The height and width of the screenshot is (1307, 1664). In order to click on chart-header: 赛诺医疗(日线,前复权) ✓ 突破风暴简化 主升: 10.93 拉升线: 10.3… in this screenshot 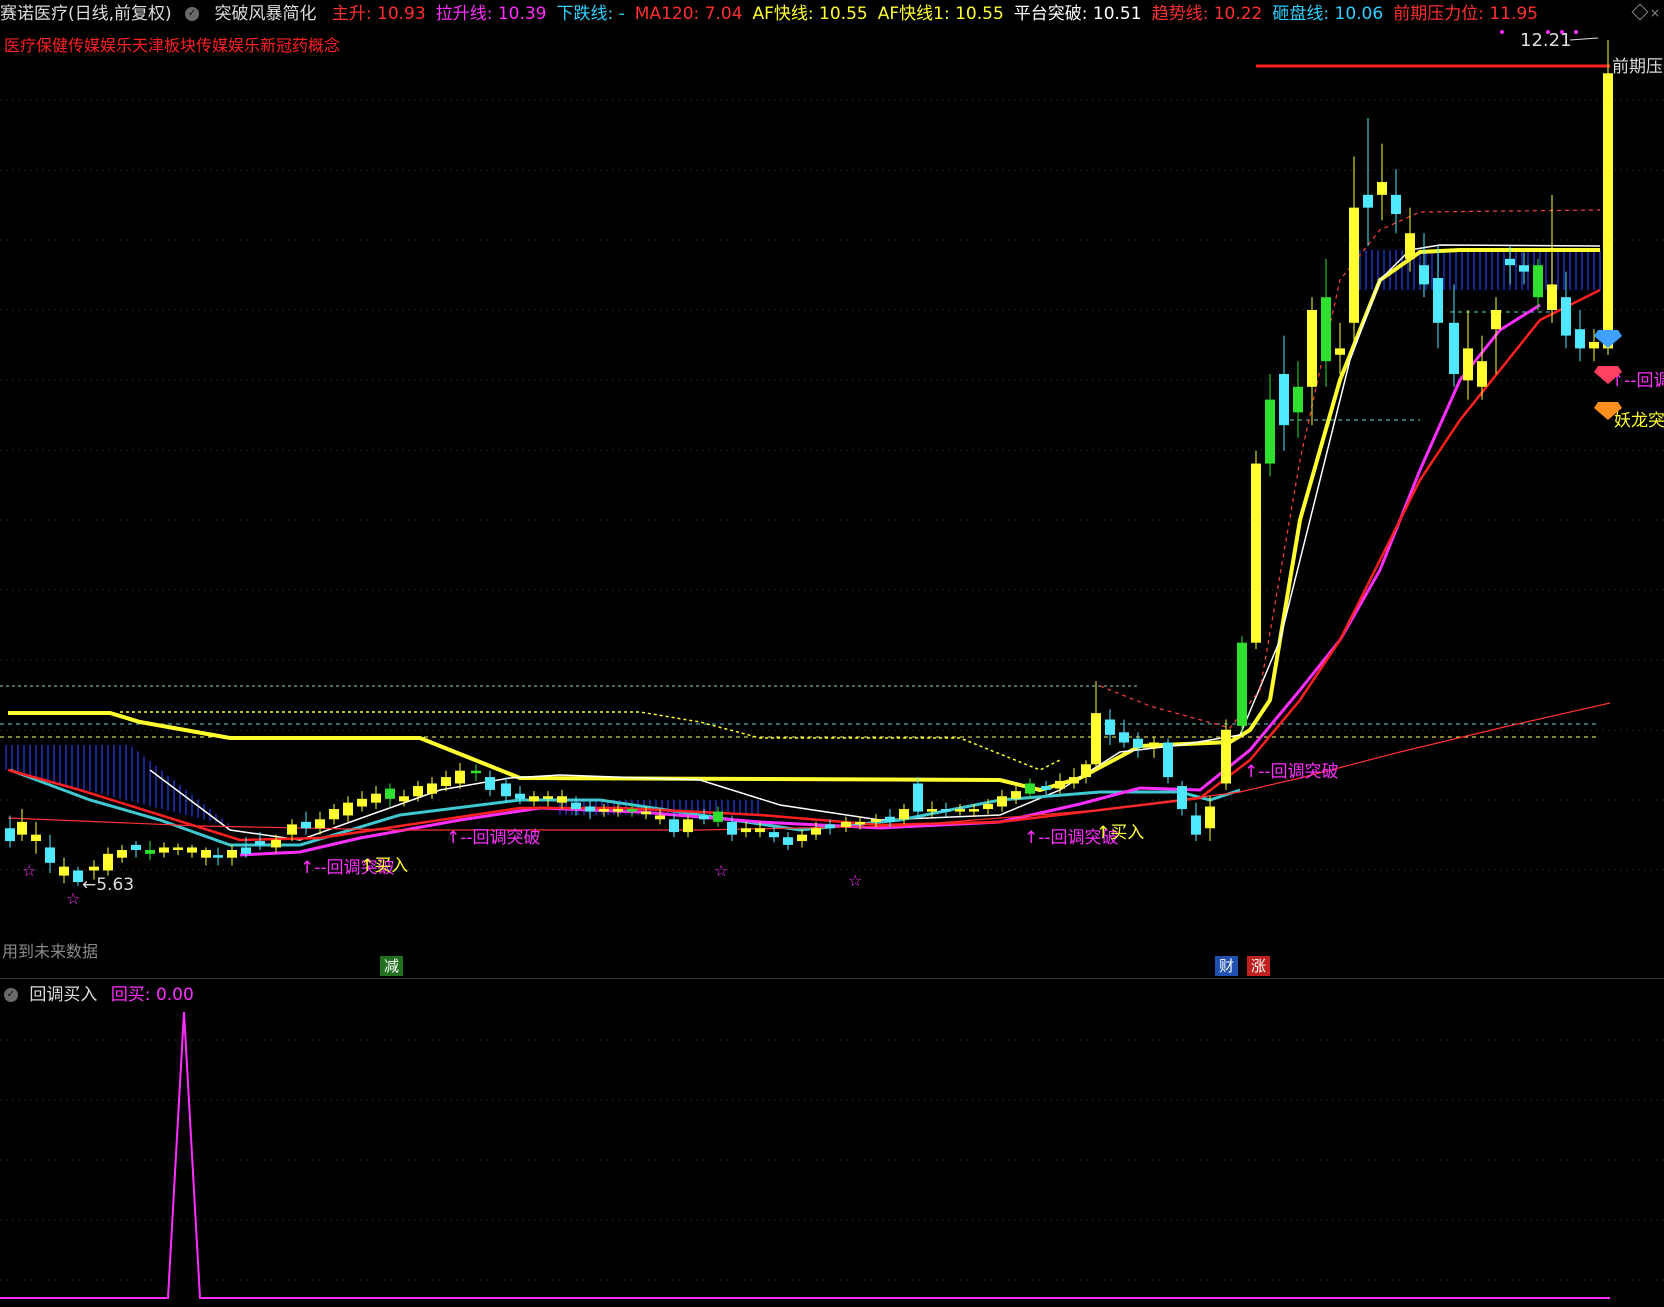, I will do `click(832, 14)`.